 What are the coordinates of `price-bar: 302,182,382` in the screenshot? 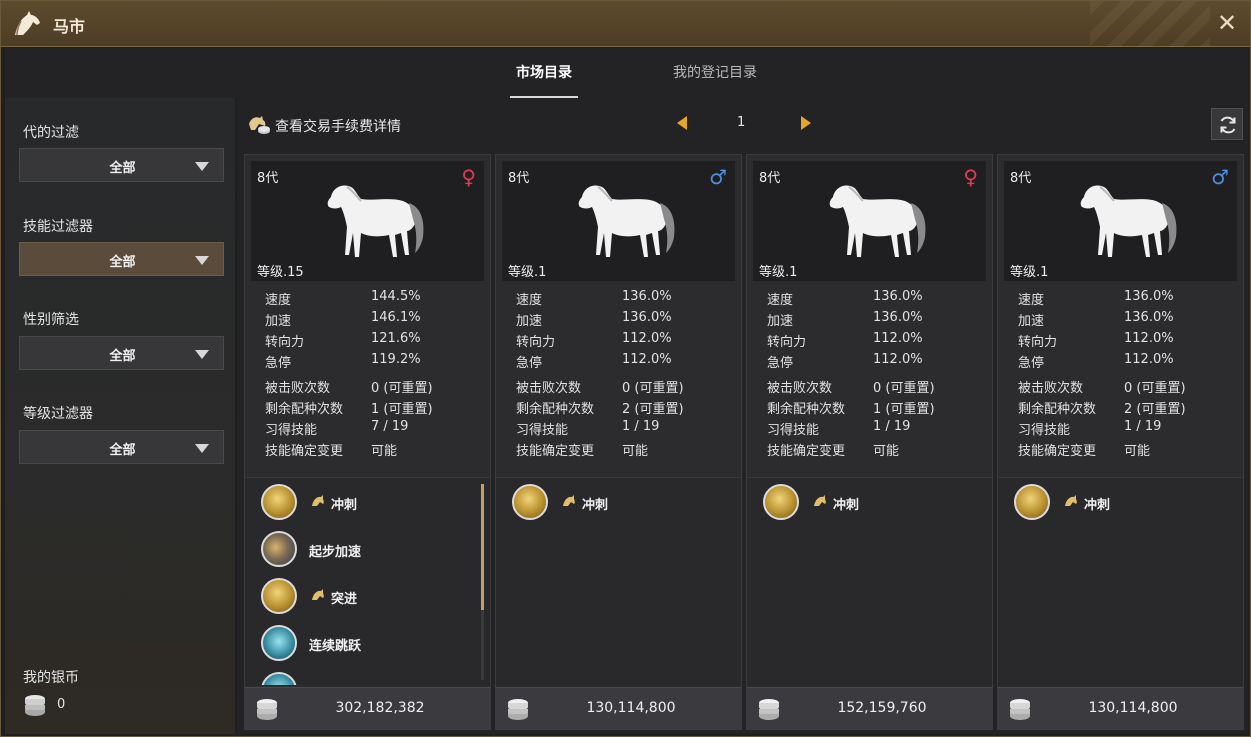 It's located at (367, 708).